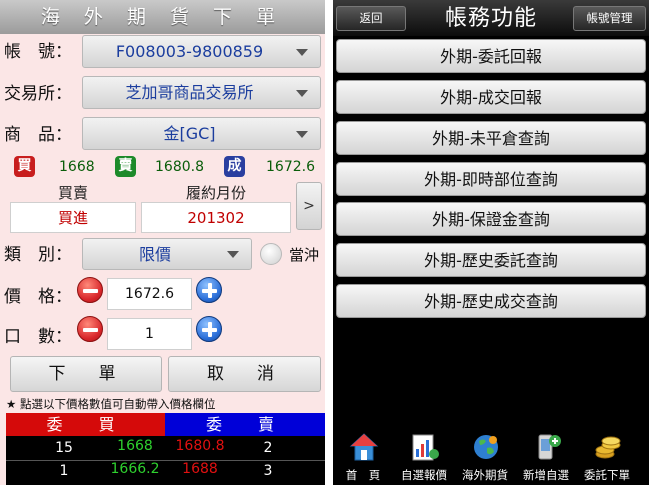  What do you see at coordinates (179, 167) in the screenshot?
I see `sell-quote-value: 1680.8` at bounding box center [179, 167].